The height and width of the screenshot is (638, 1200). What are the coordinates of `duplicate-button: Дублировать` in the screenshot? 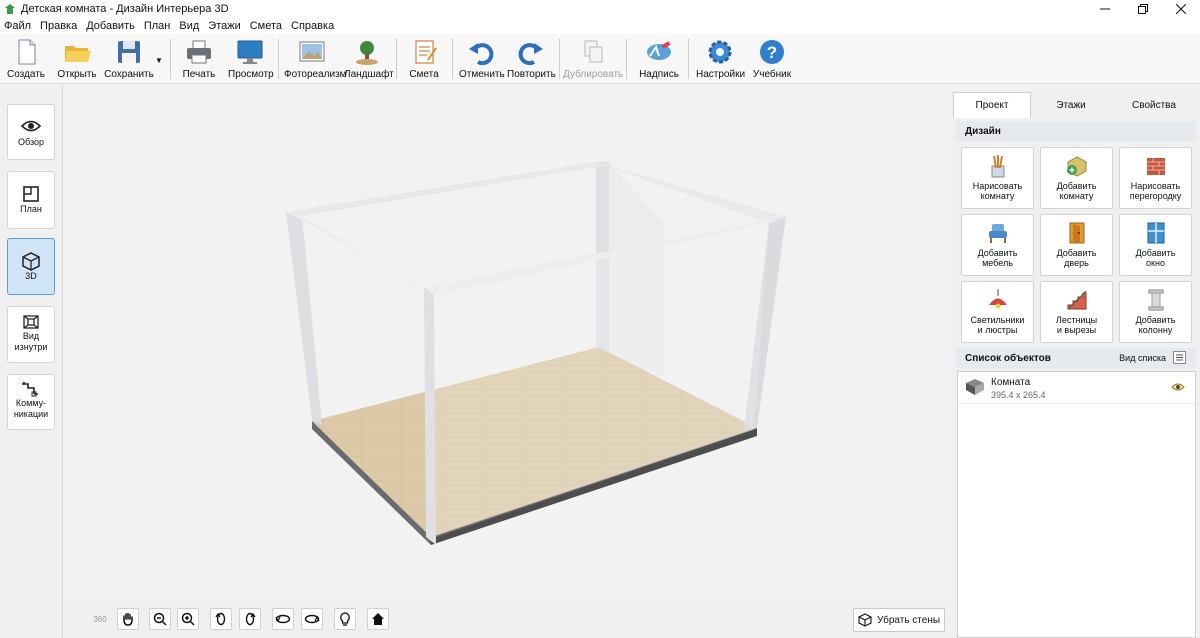 It's located at (593, 60).